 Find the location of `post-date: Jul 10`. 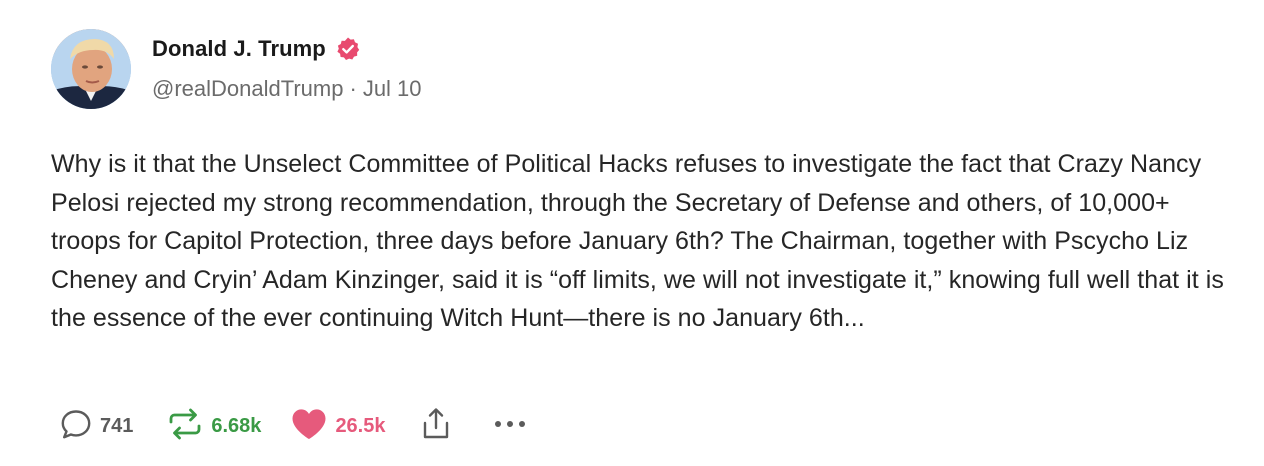

post-date: Jul 10 is located at coordinates (392, 89).